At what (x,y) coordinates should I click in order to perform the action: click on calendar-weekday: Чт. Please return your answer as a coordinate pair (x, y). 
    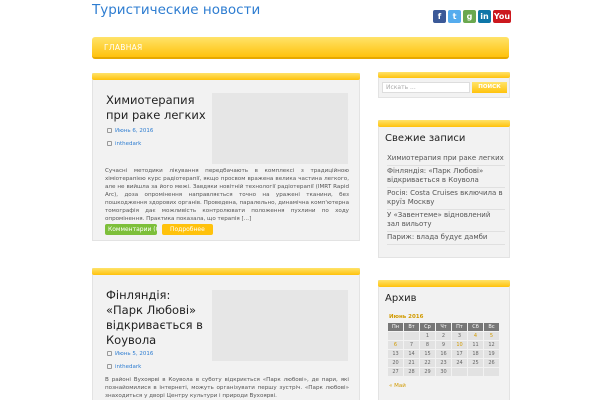
    Looking at the image, I should click on (443, 327).